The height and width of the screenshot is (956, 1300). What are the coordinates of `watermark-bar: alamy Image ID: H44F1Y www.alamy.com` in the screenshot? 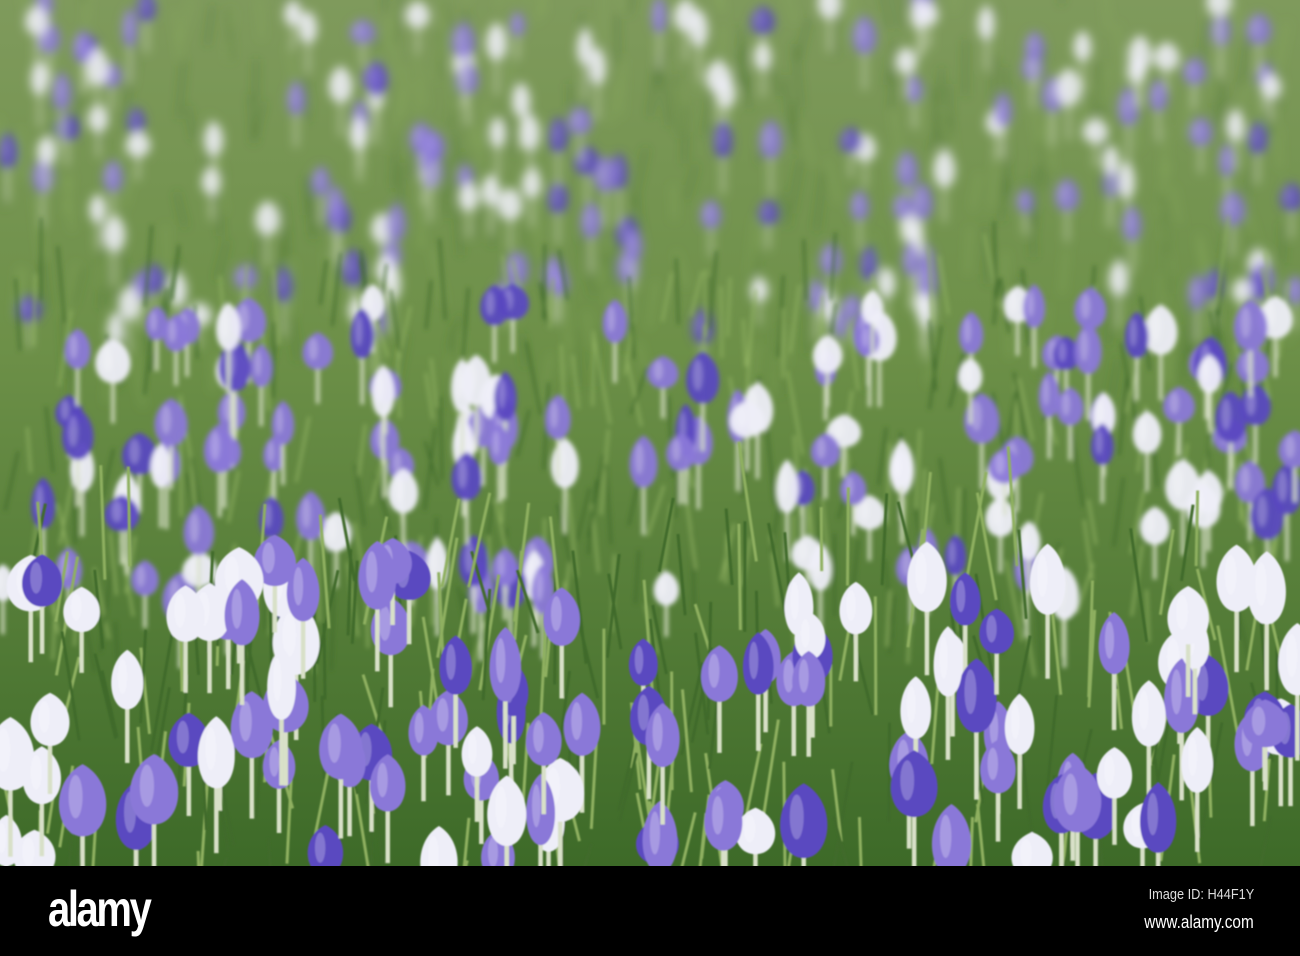 It's located at (650, 911).